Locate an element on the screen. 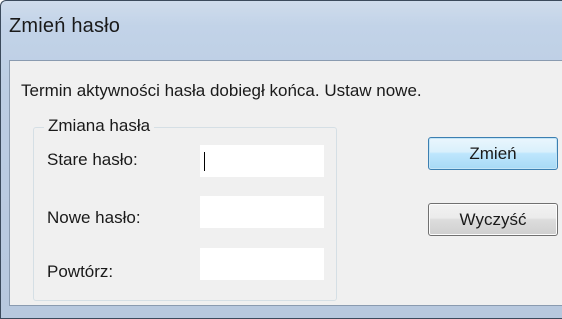 The image size is (562, 319). old-password-field is located at coordinates (262, 161).